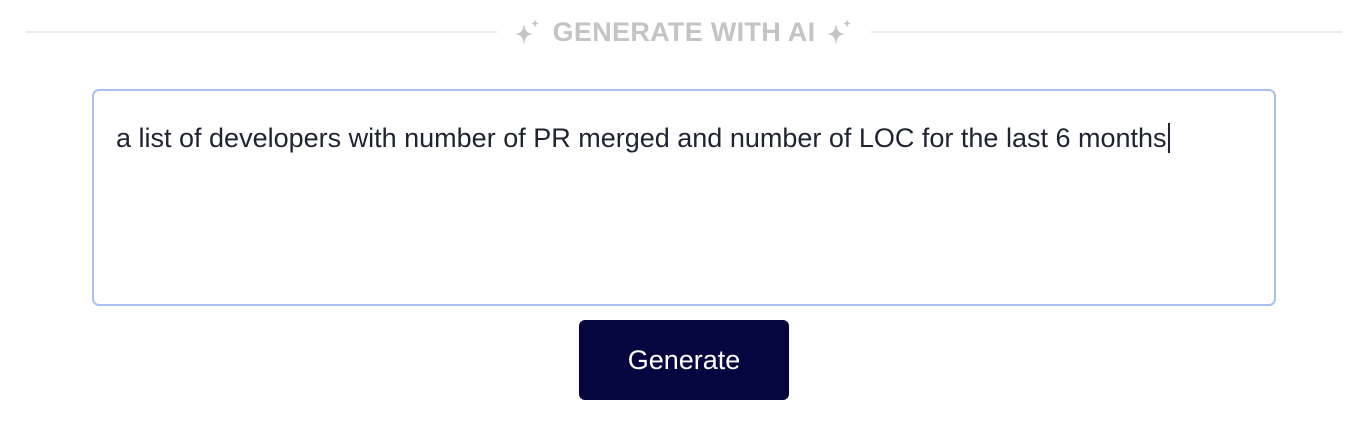 Image resolution: width=1370 pixels, height=436 pixels. What do you see at coordinates (261, 32) in the screenshot?
I see `divider-line-left` at bounding box center [261, 32].